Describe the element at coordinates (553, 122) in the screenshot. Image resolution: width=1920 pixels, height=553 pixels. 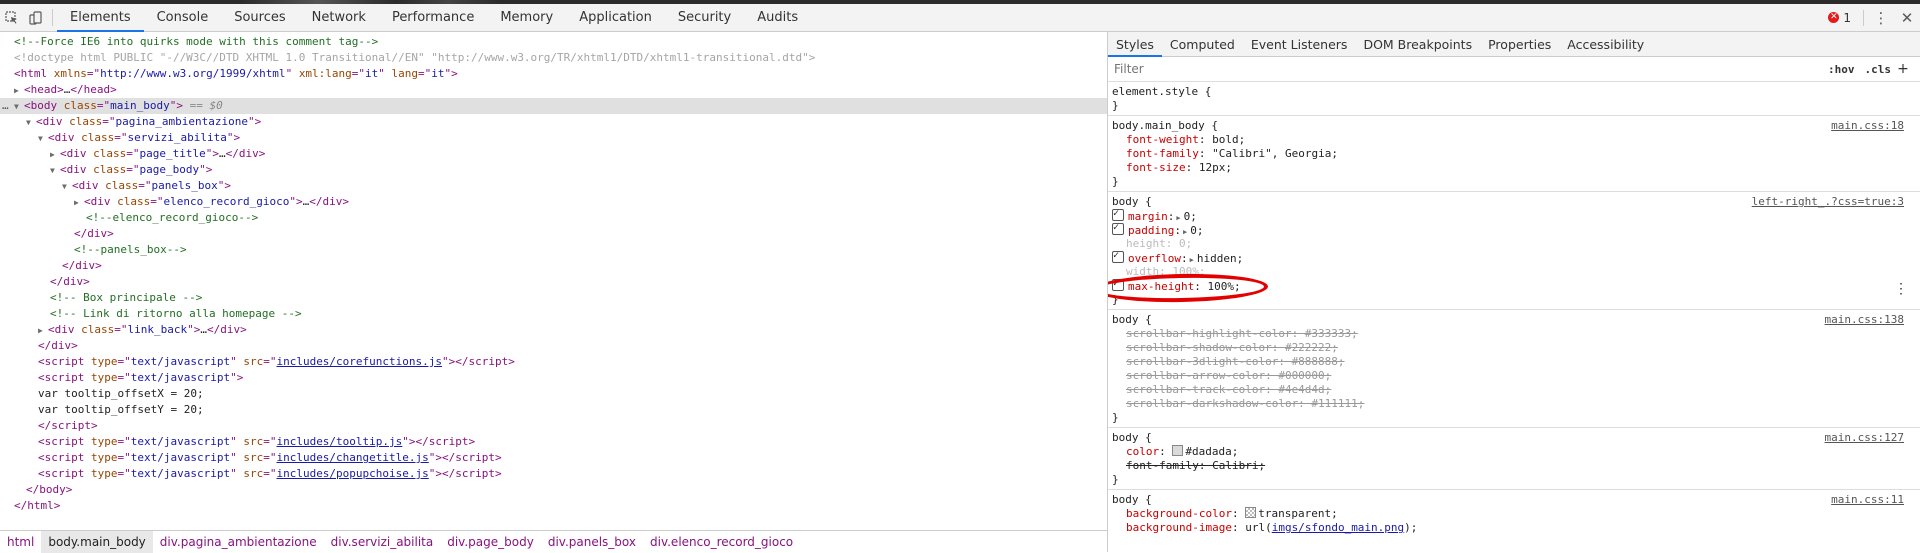
I see `dom-node-div: ▼ <div class="pagina_ambientazione">` at that location.